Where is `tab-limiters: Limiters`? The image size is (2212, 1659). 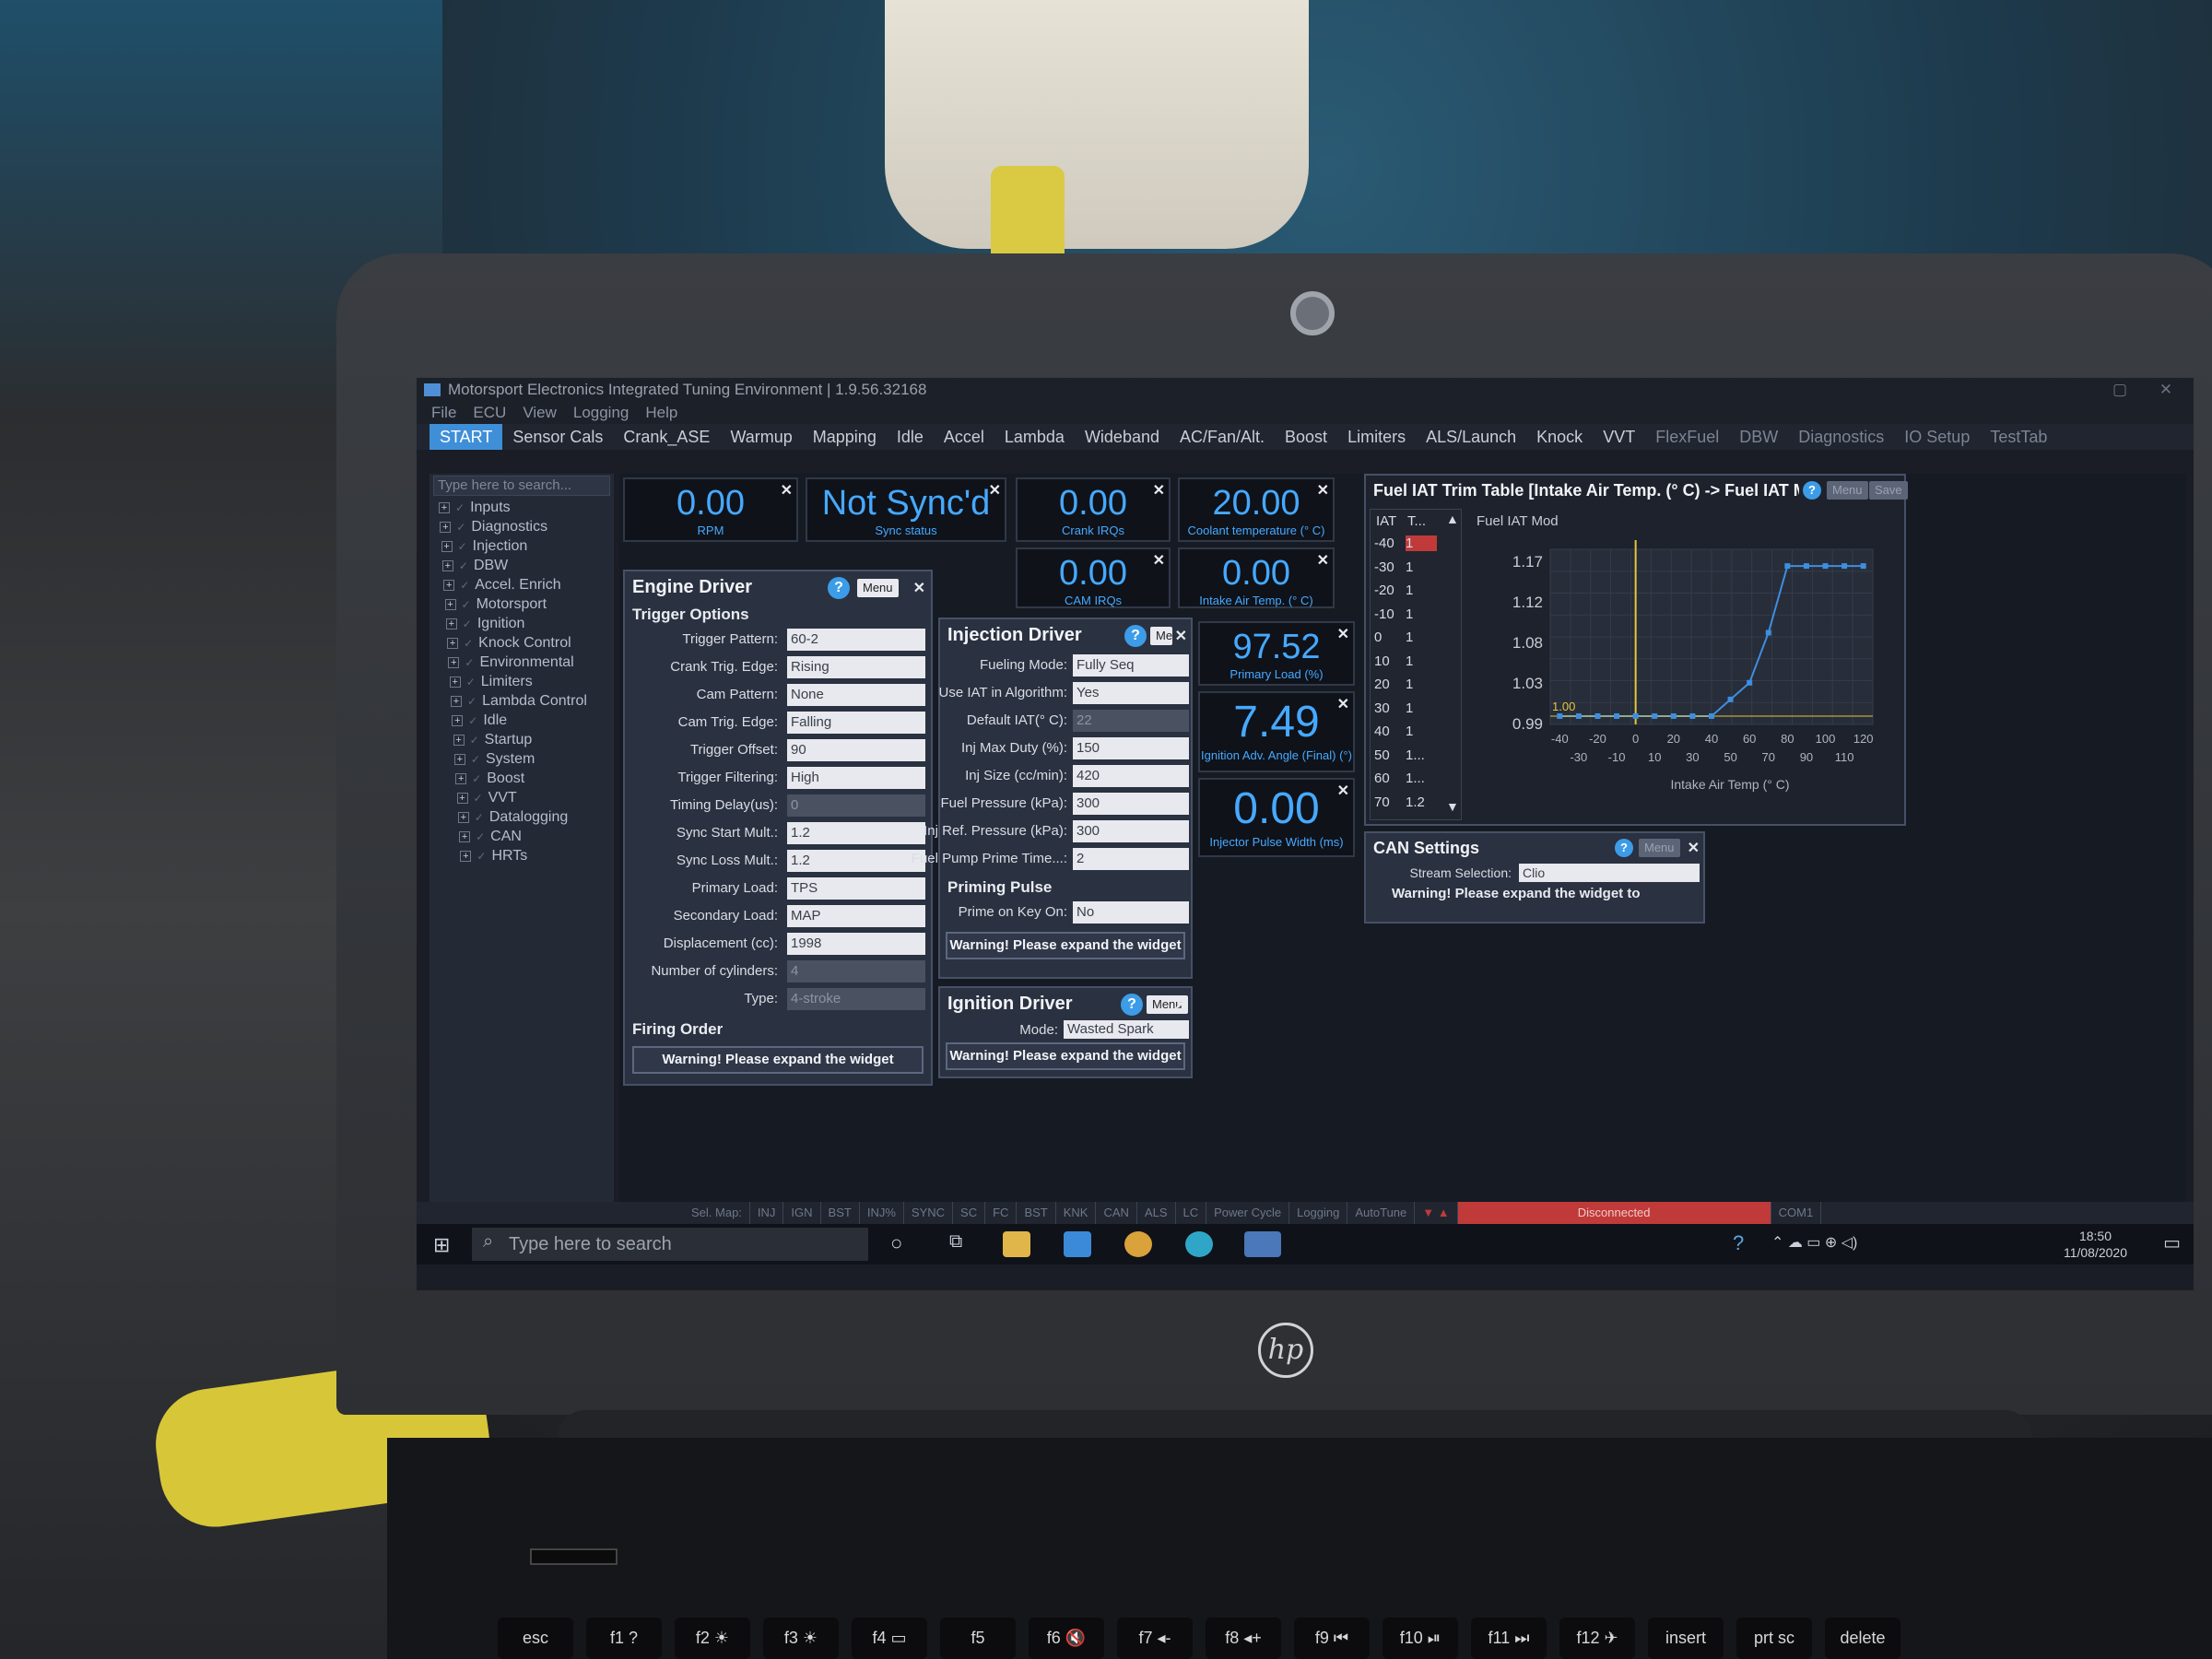 tab-limiters: Limiters is located at coordinates (1376, 437).